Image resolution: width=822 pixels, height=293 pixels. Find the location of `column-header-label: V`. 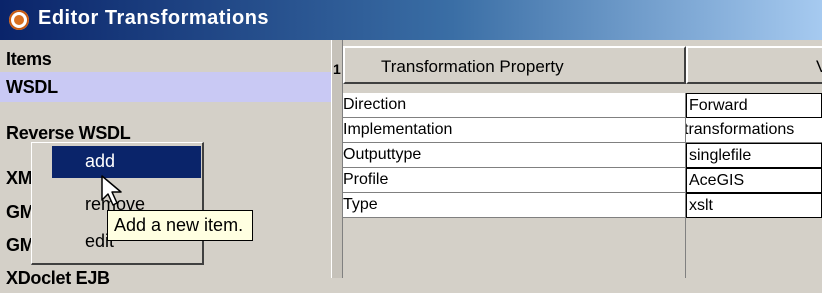

column-header-label: V is located at coordinates (819, 67).